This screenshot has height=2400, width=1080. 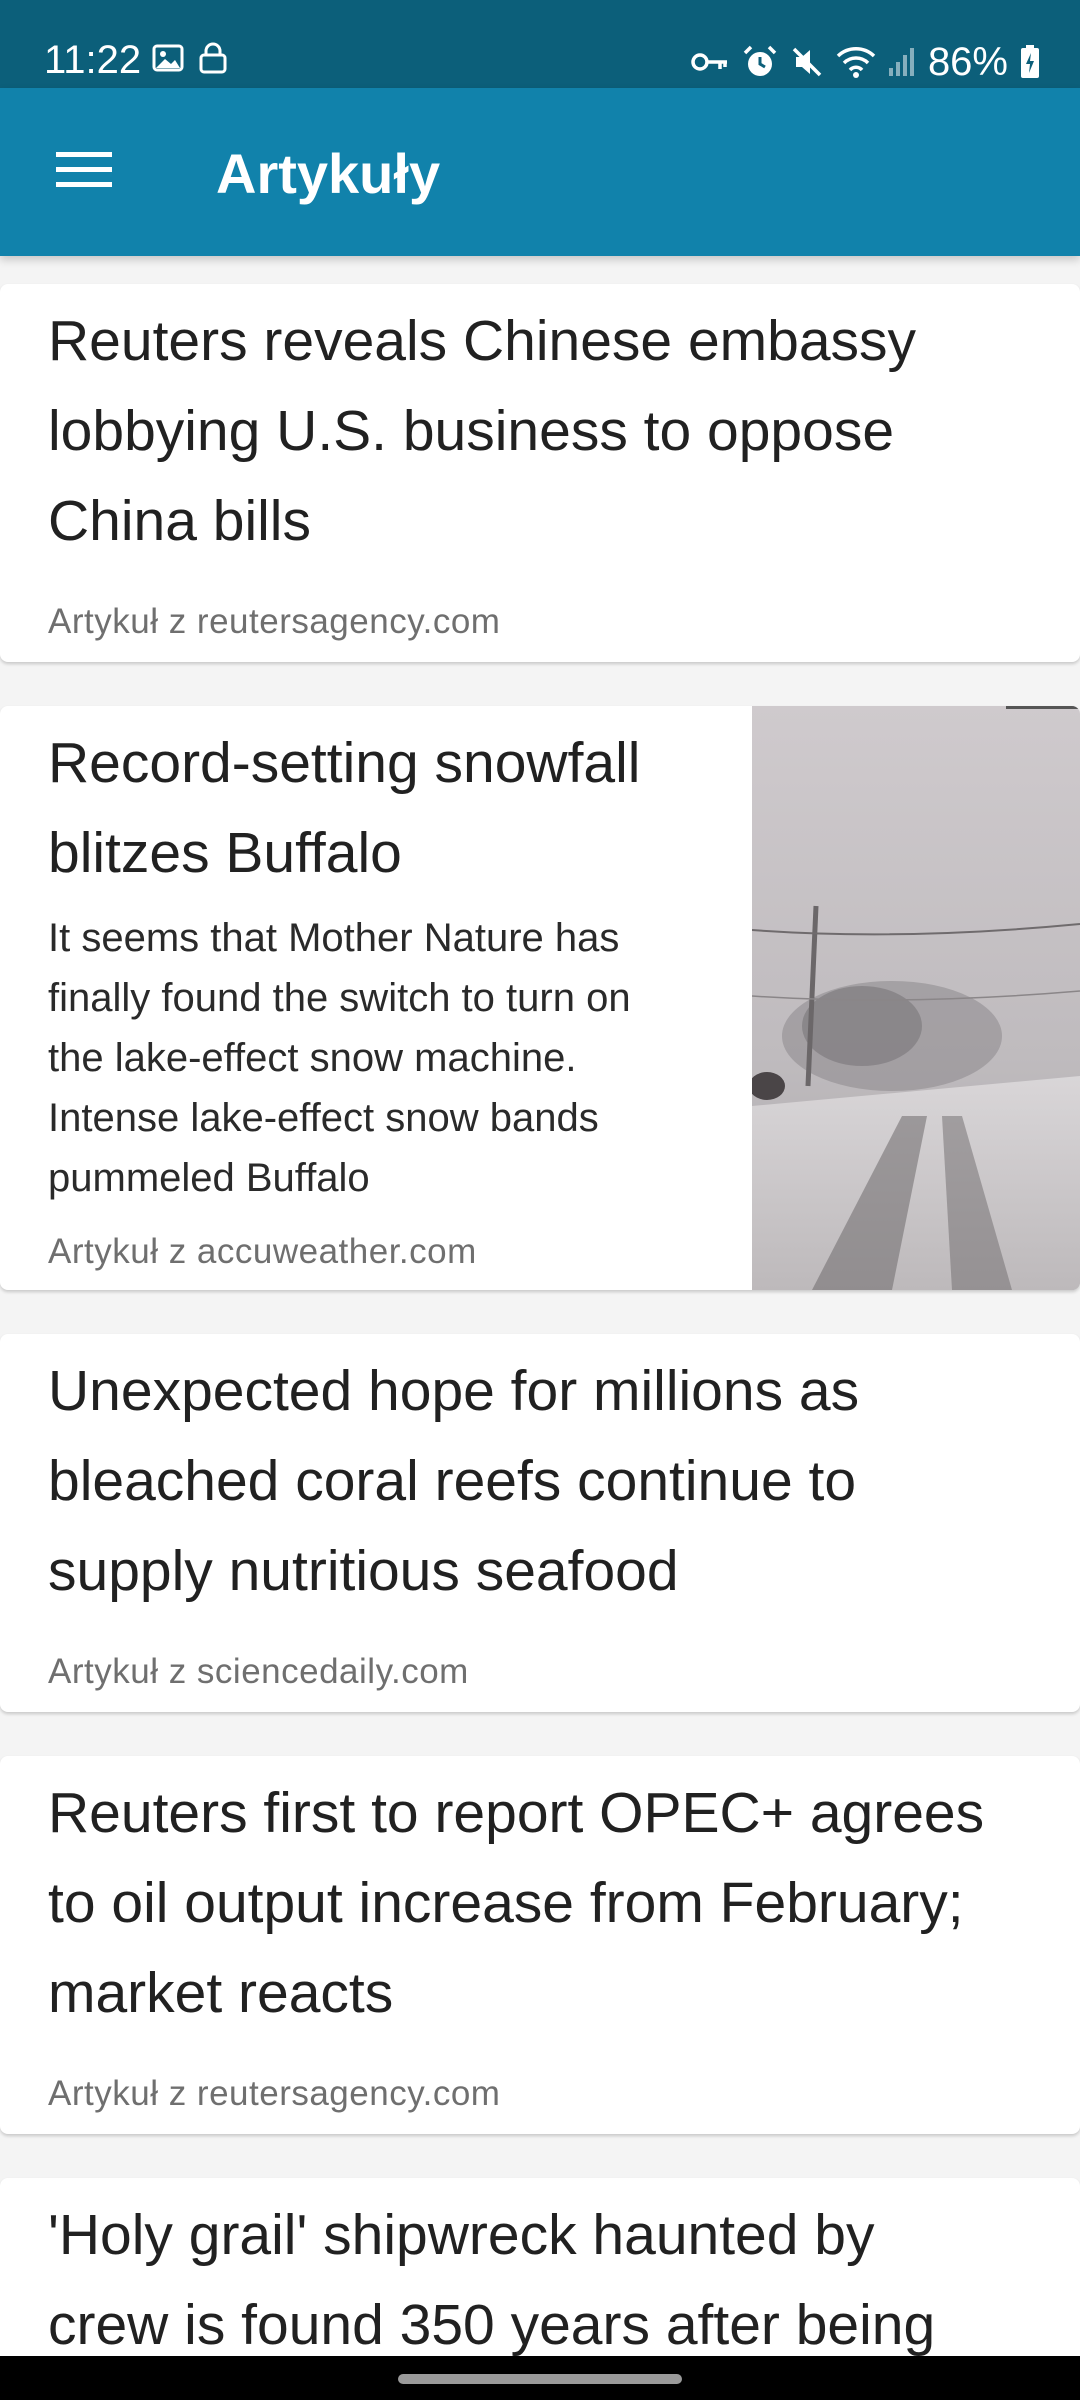 I want to click on article-source: Artykuł z accuweather.com, so click(x=262, y=1251).